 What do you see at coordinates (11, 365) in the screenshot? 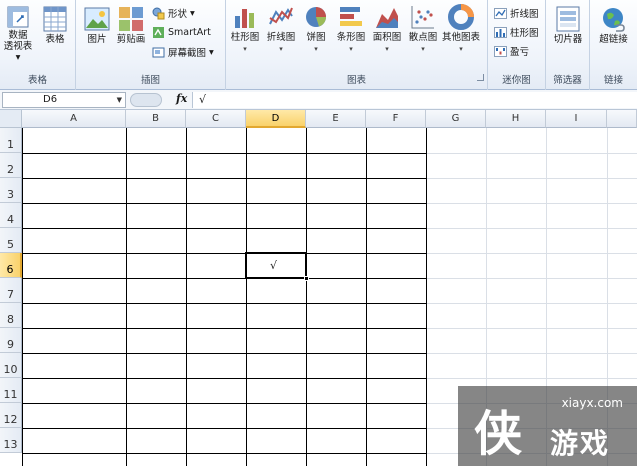
I see `row-header-10: 10` at bounding box center [11, 365].